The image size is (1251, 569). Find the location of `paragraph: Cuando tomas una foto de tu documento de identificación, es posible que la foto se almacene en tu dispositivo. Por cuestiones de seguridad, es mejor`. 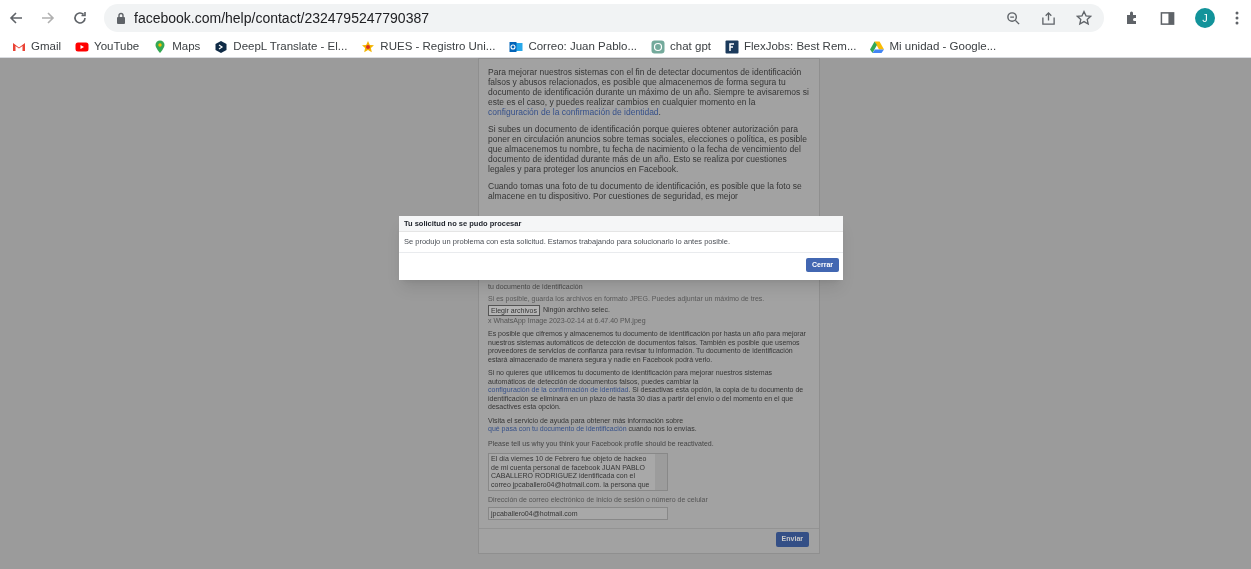

paragraph: Cuando tomas una foto de tu documento de identificación, es posible que la foto se almacene en tu dispositivo. Por cuestiones de seguridad, es mejor is located at coordinates (645, 191).